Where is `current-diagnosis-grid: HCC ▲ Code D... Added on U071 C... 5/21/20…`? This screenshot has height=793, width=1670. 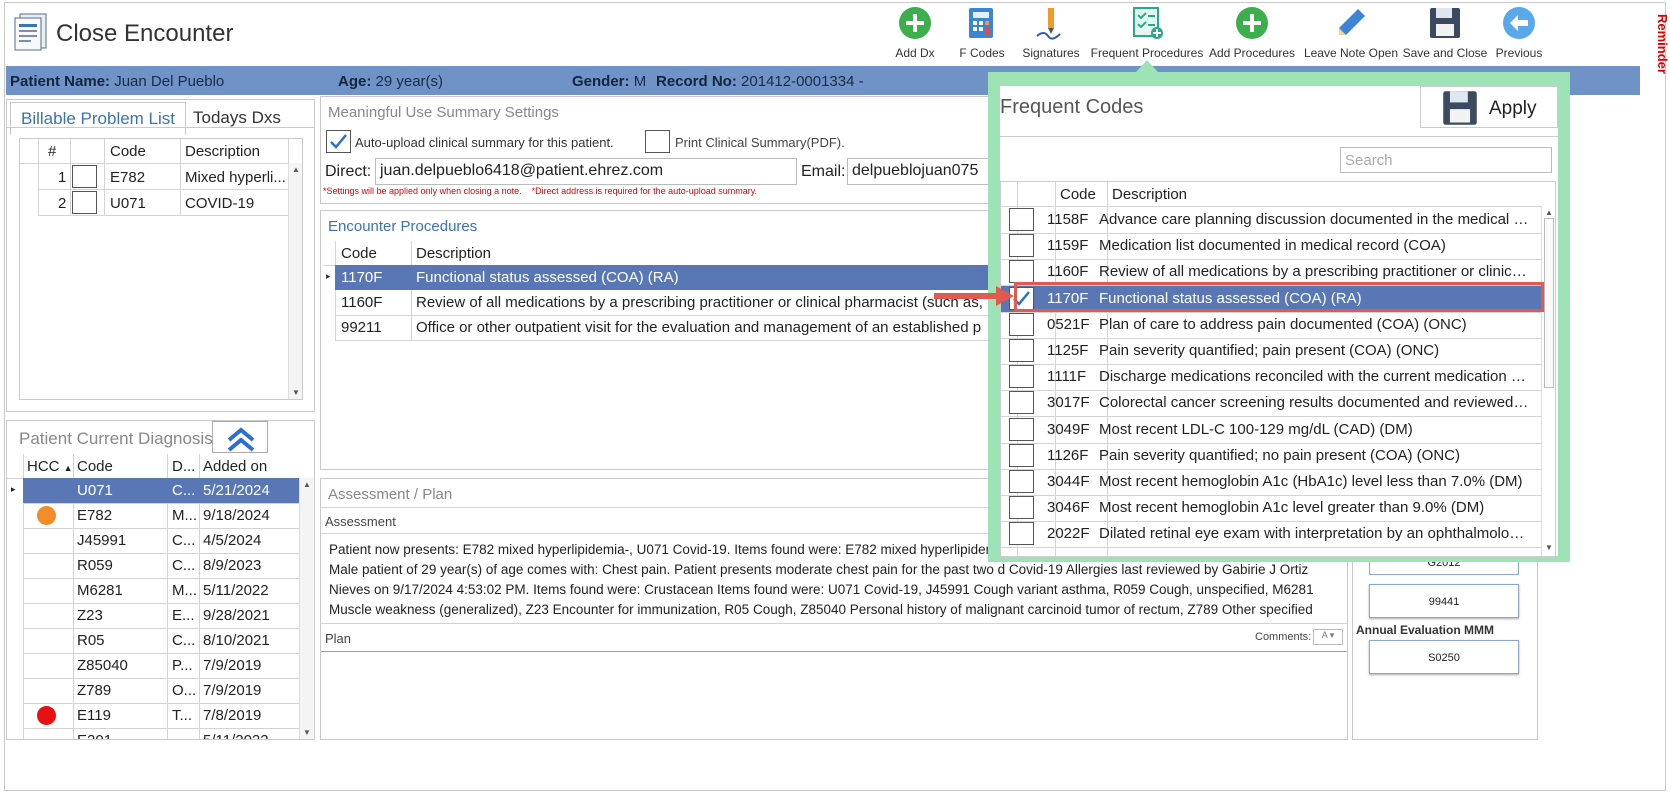
current-diagnosis-grid: HCC ▲ Code D... Added on U071 C... 5/21/20… is located at coordinates (160, 596).